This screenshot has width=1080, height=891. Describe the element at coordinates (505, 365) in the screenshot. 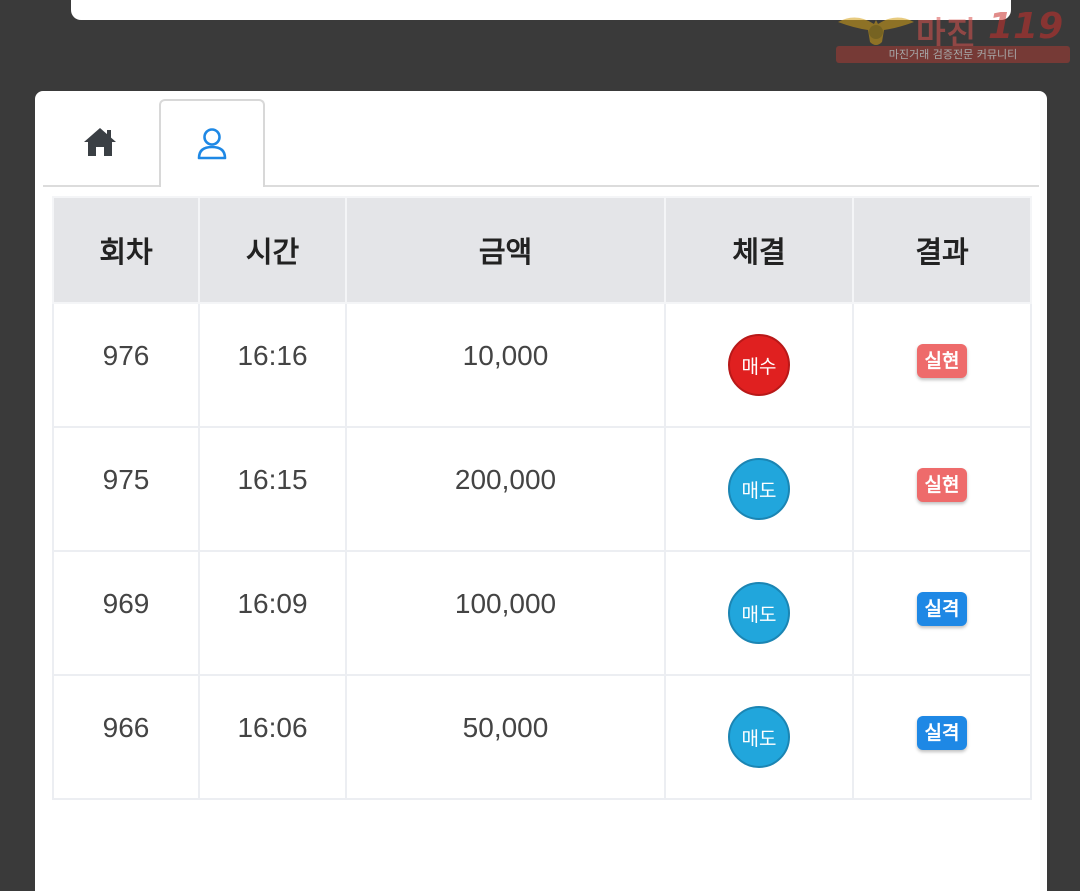

I see `amount-cell: 10,000` at that location.